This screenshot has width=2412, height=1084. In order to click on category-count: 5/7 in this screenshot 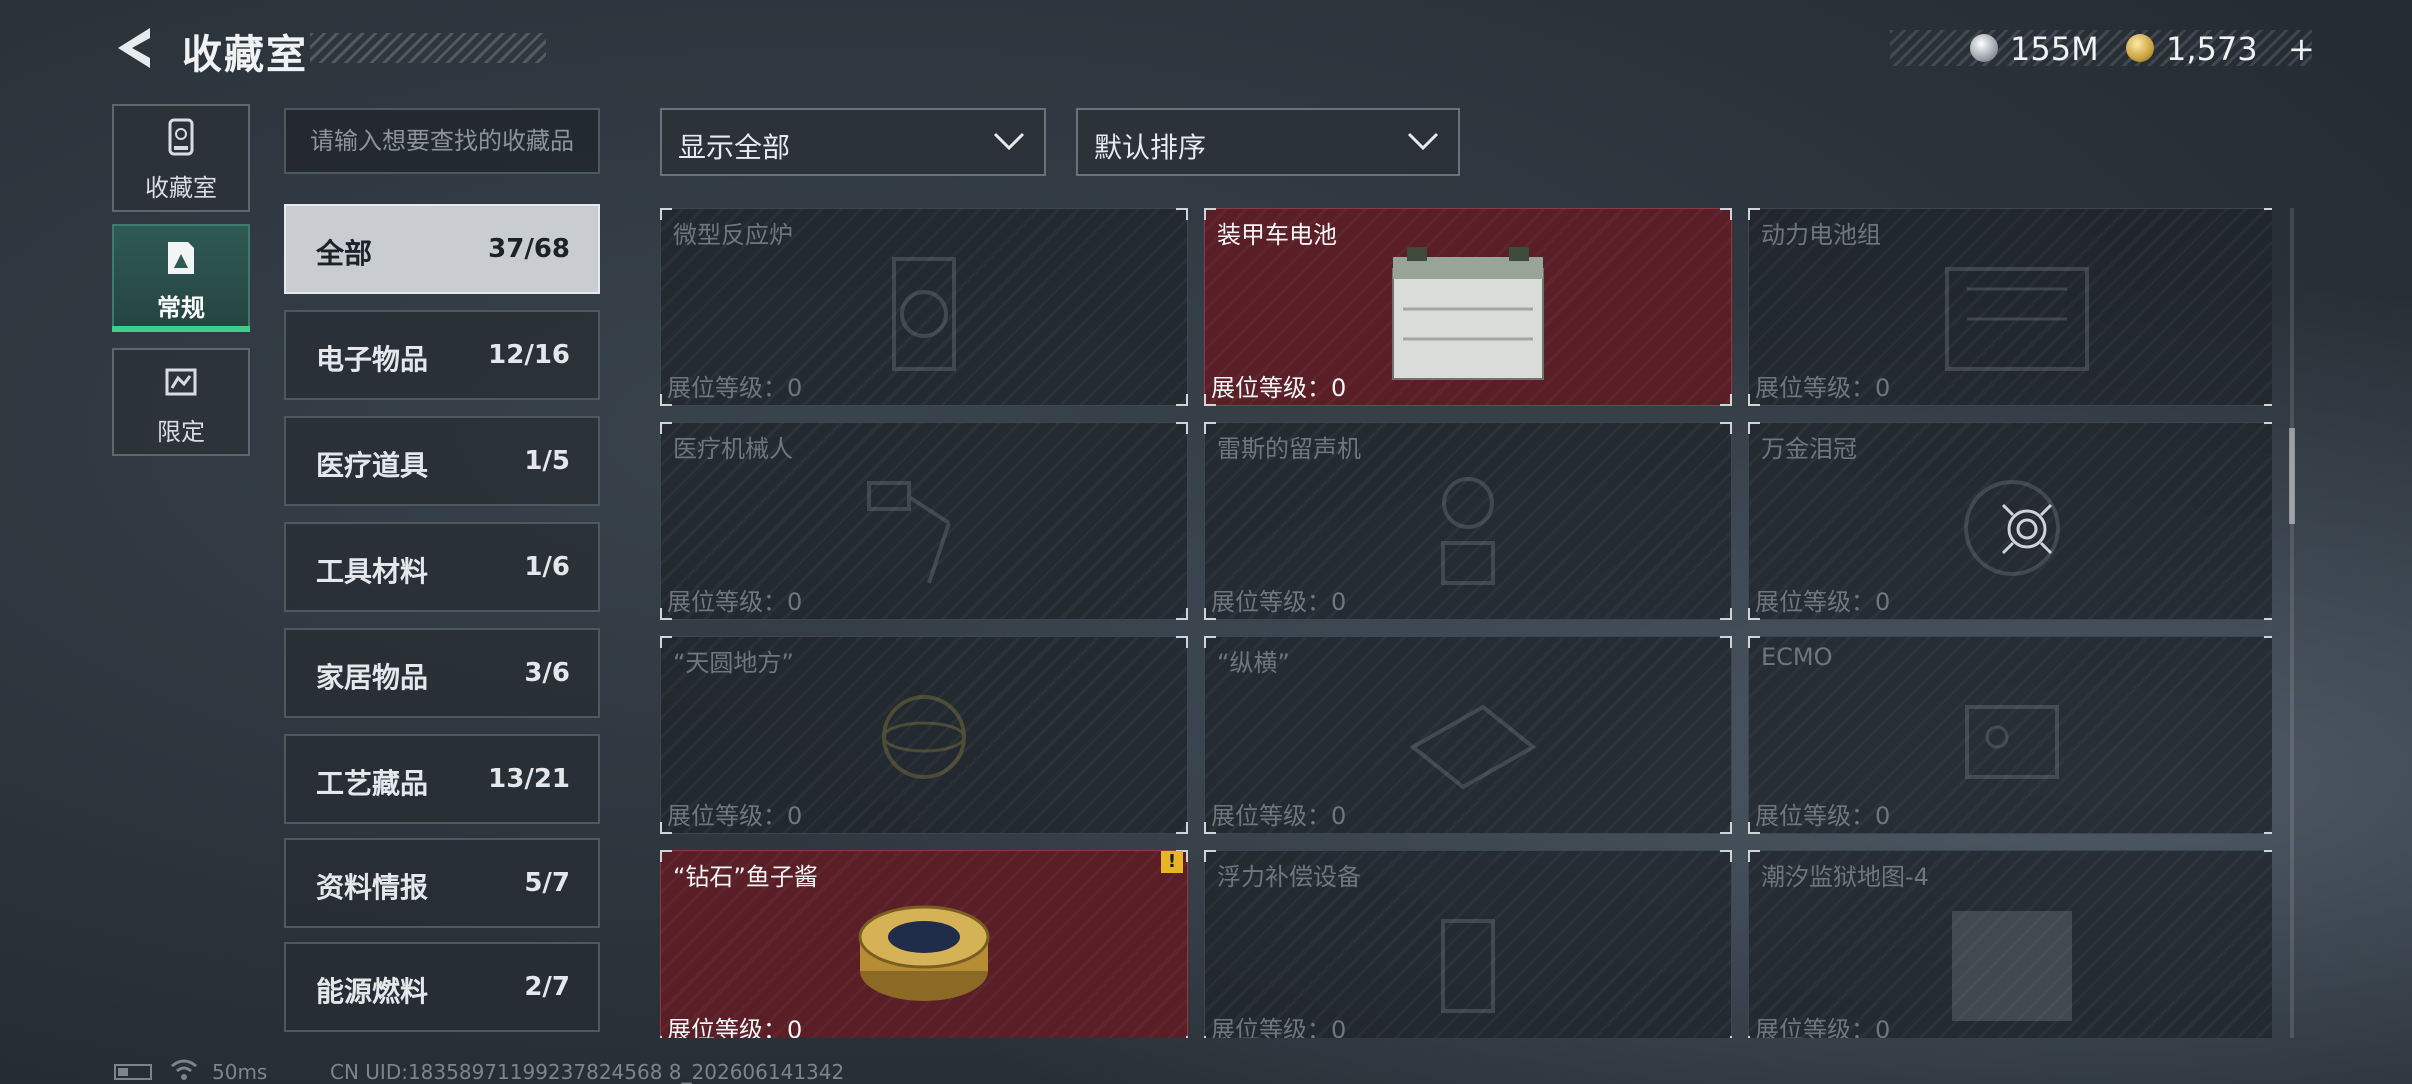, I will do `click(547, 883)`.